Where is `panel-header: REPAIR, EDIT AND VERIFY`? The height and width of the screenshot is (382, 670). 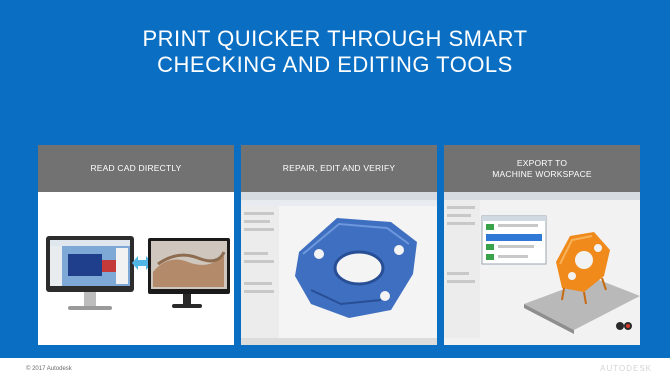 panel-header: REPAIR, EDIT AND VERIFY is located at coordinates (339, 168).